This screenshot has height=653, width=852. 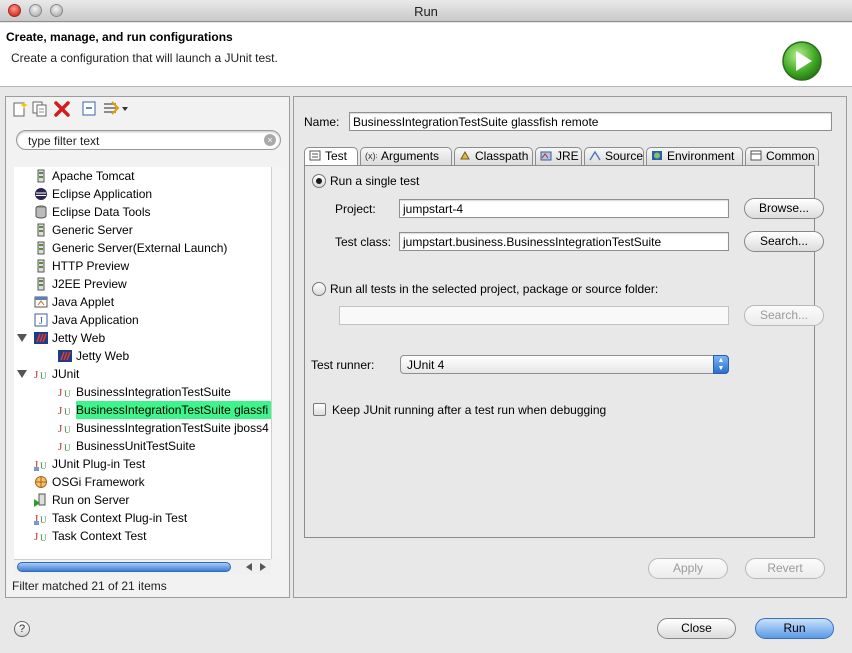 I want to click on tree-item: J U BusinessIntegrationTestSuite, so click(x=142, y=392).